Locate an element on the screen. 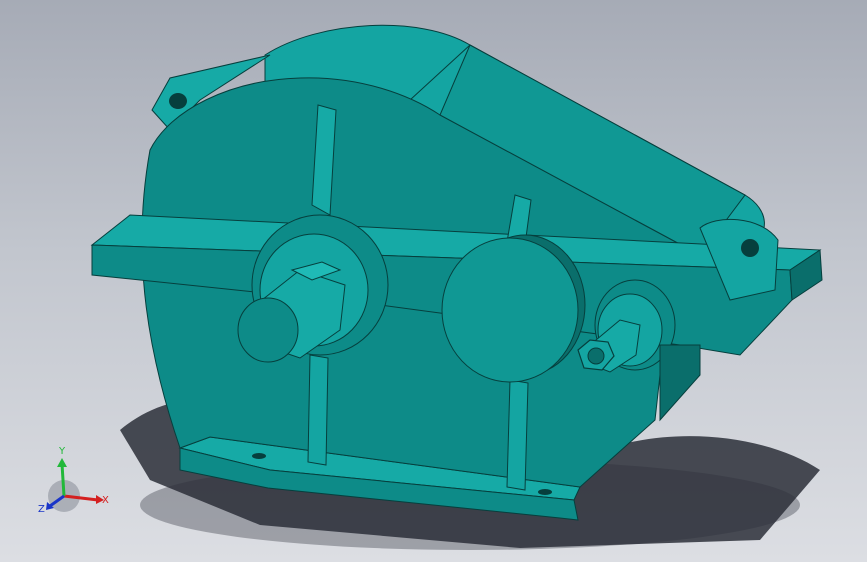  rib-lower-middle is located at coordinates (517, 435).